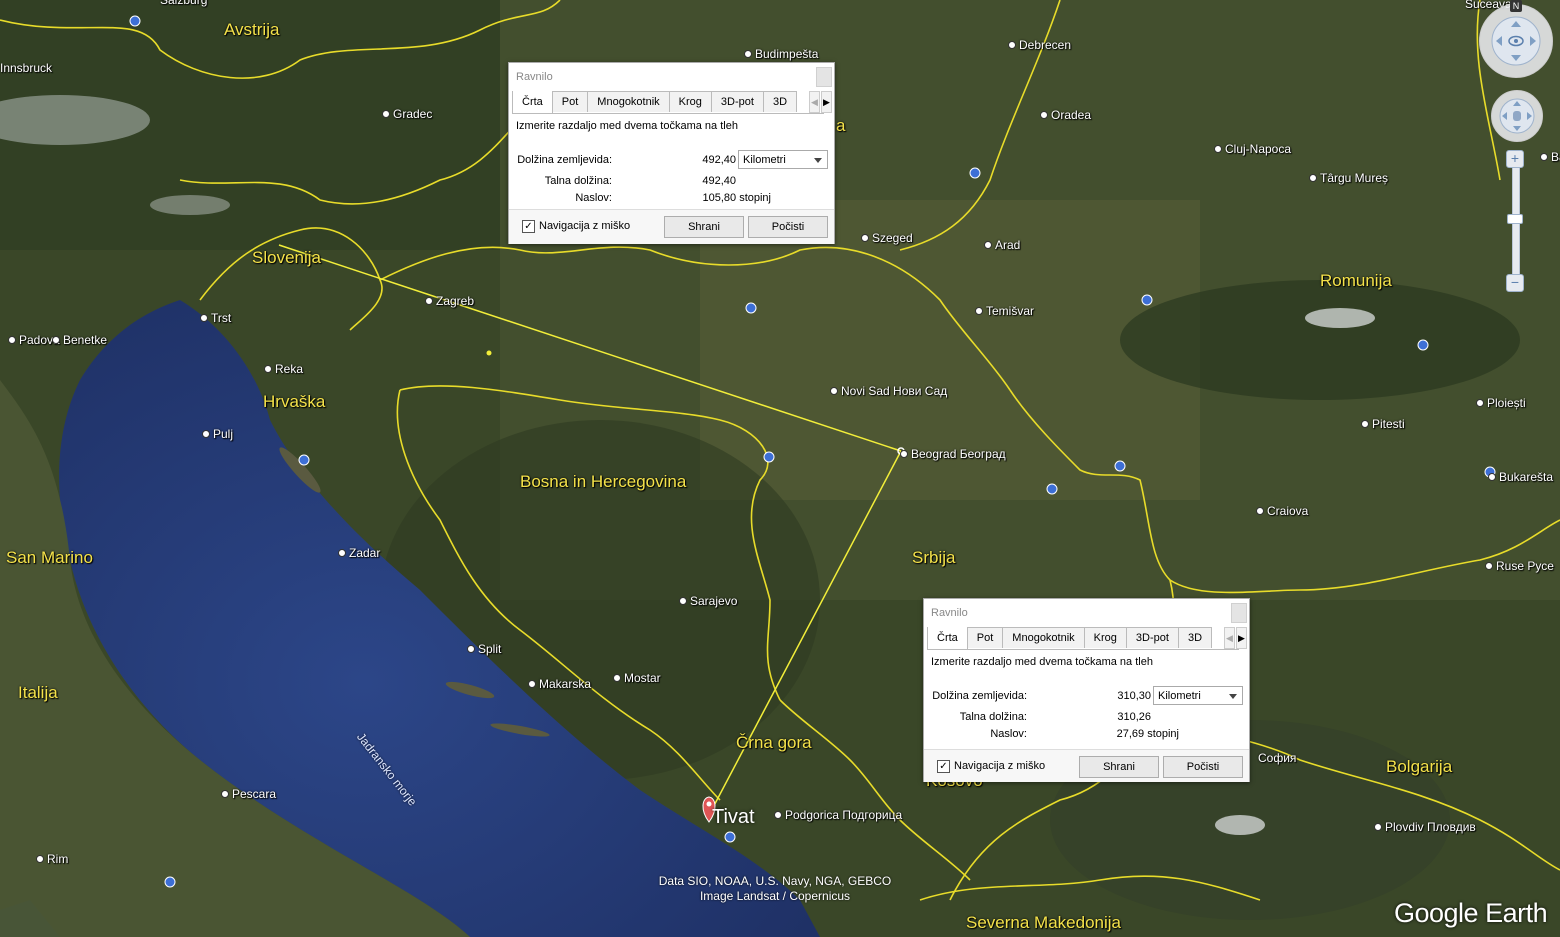 The image size is (1560, 937). Describe the element at coordinates (248, 794) in the screenshot. I see `place-label: Pescara` at that location.